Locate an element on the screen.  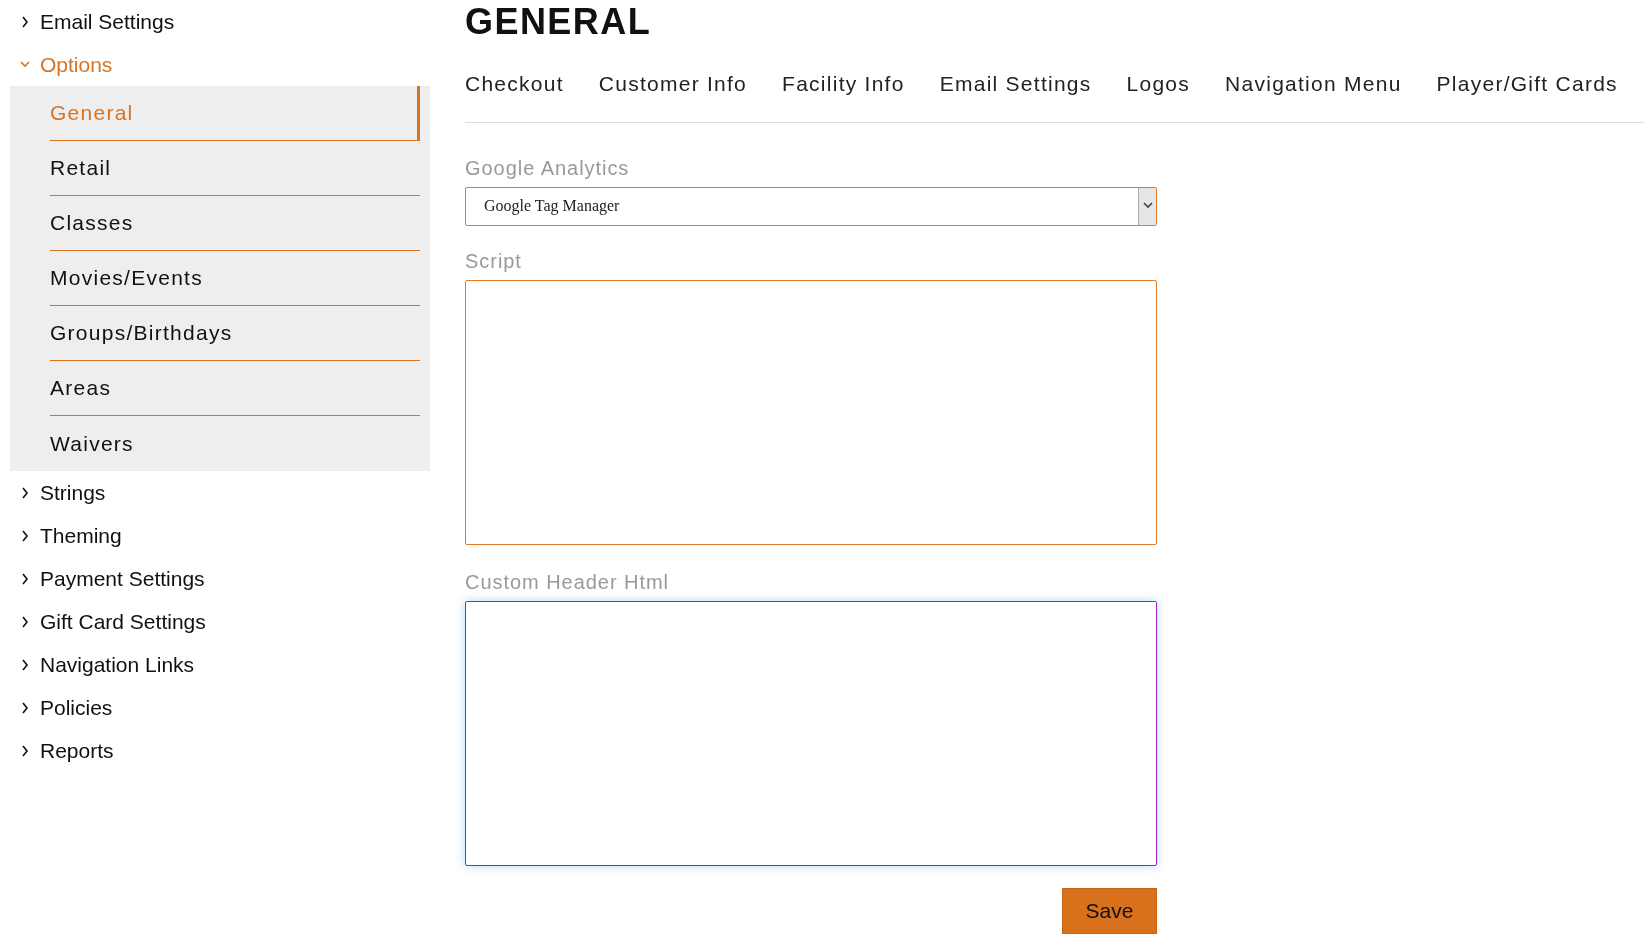
tab: Logos is located at coordinates (1158, 84).